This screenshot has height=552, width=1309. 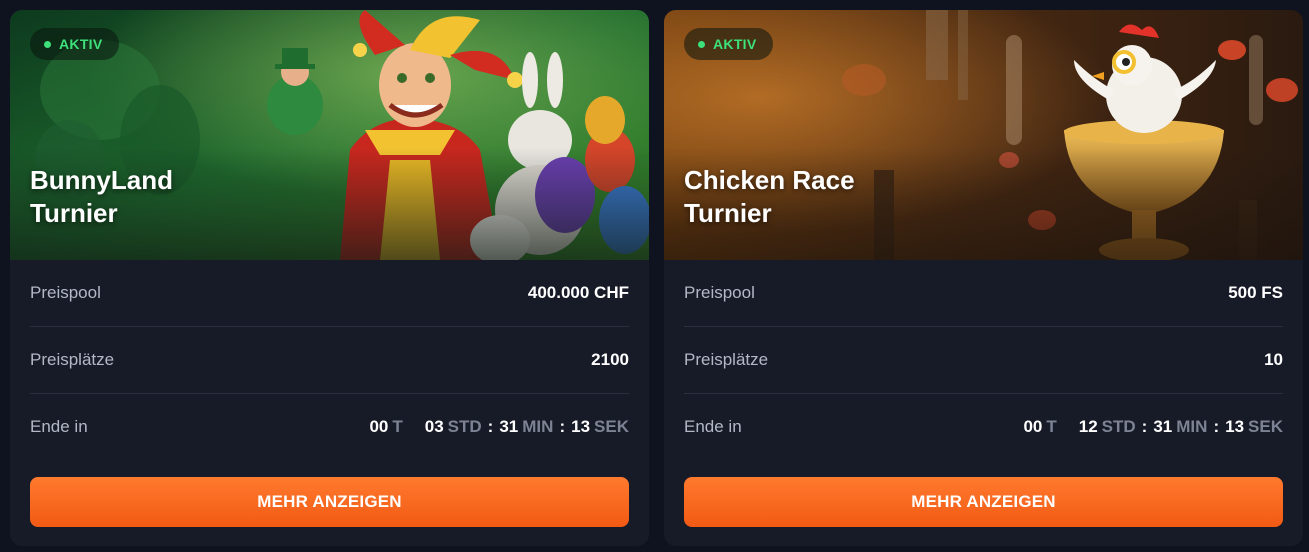 What do you see at coordinates (1273, 359) in the screenshot?
I see `prize-places-value: 10` at bounding box center [1273, 359].